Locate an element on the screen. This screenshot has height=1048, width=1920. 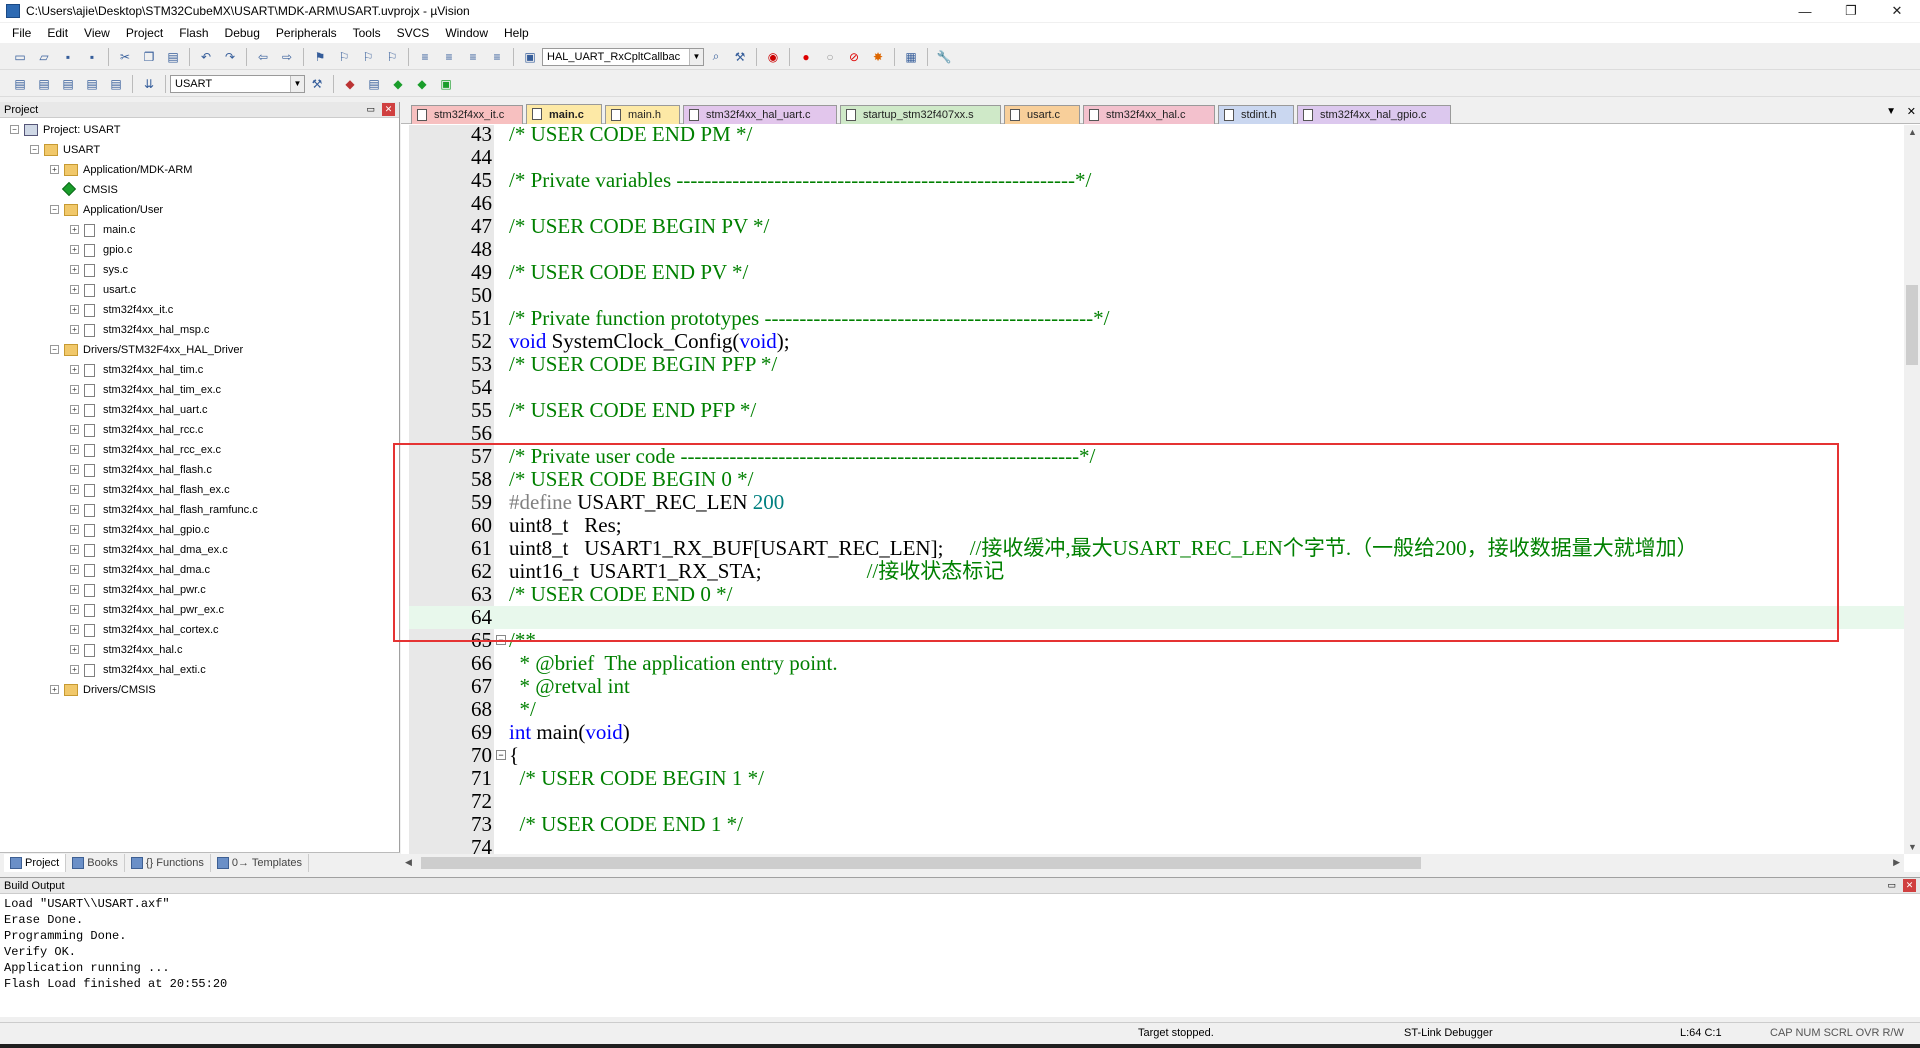
code-line: 56 is located at coordinates (1156, 433).